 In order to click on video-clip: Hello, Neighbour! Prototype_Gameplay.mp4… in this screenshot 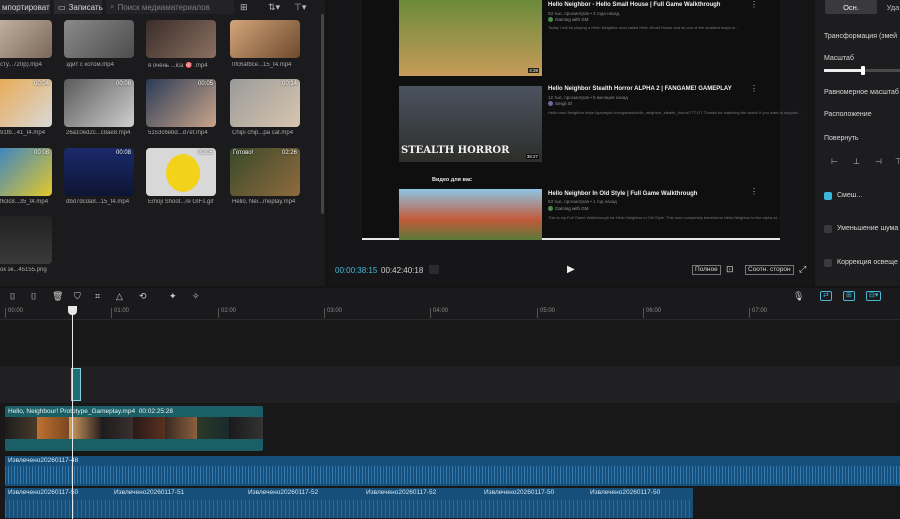, I will do `click(134, 428)`.